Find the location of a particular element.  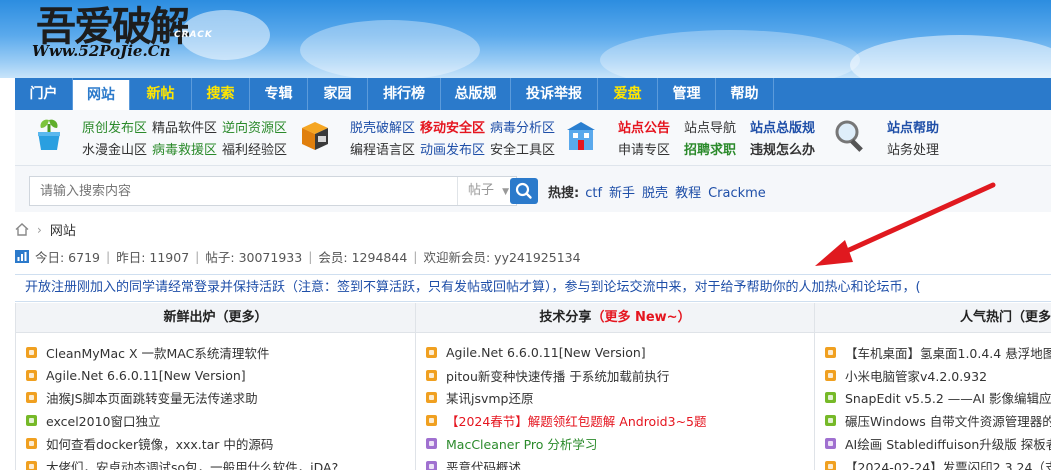

list-item: 如何查看docker镜像，xxx.tar 中的源码 is located at coordinates (220, 443).